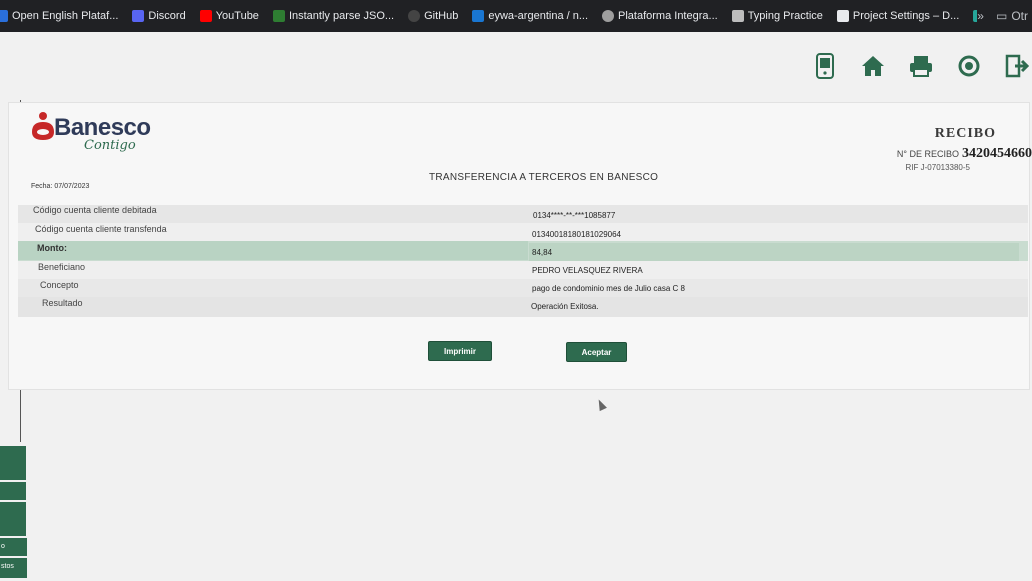 The image size is (1032, 581). I want to click on sidebar-item-label: o, so click(3, 546).